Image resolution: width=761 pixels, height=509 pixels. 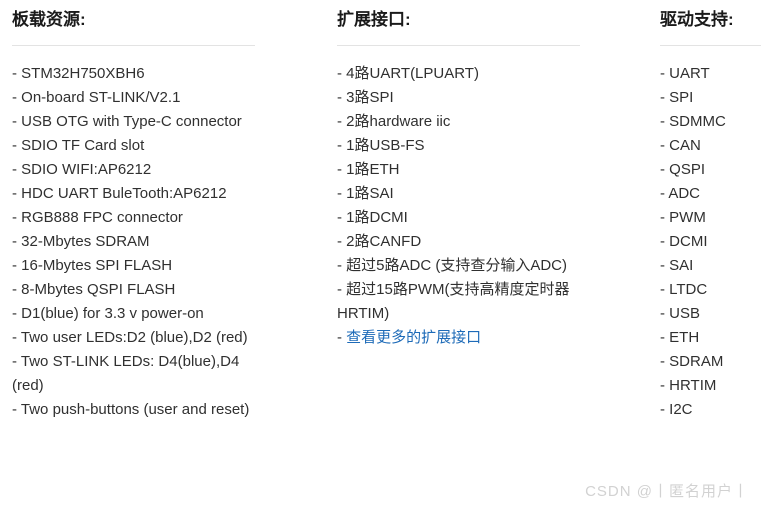 I want to click on spec-list-item: - DCMI, so click(x=684, y=241).